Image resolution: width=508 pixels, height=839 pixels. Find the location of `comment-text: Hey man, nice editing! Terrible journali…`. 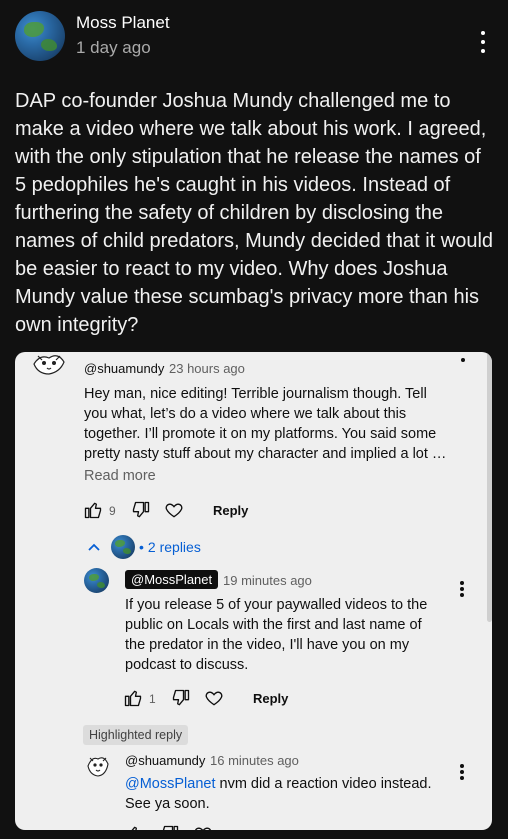

comment-text: Hey man, nice editing! Terrible journali… is located at coordinates (265, 424).